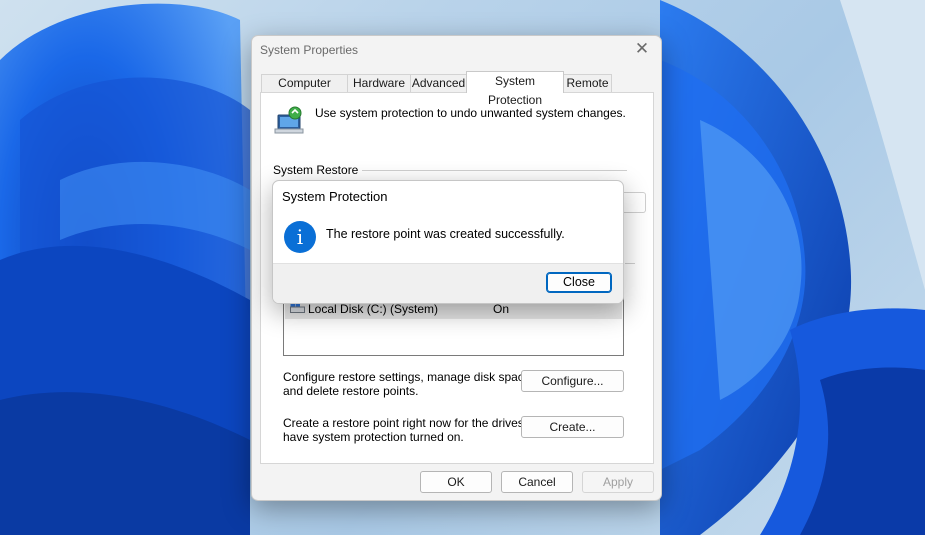  What do you see at coordinates (587, 83) in the screenshot?
I see `tab-remote: Remote` at bounding box center [587, 83].